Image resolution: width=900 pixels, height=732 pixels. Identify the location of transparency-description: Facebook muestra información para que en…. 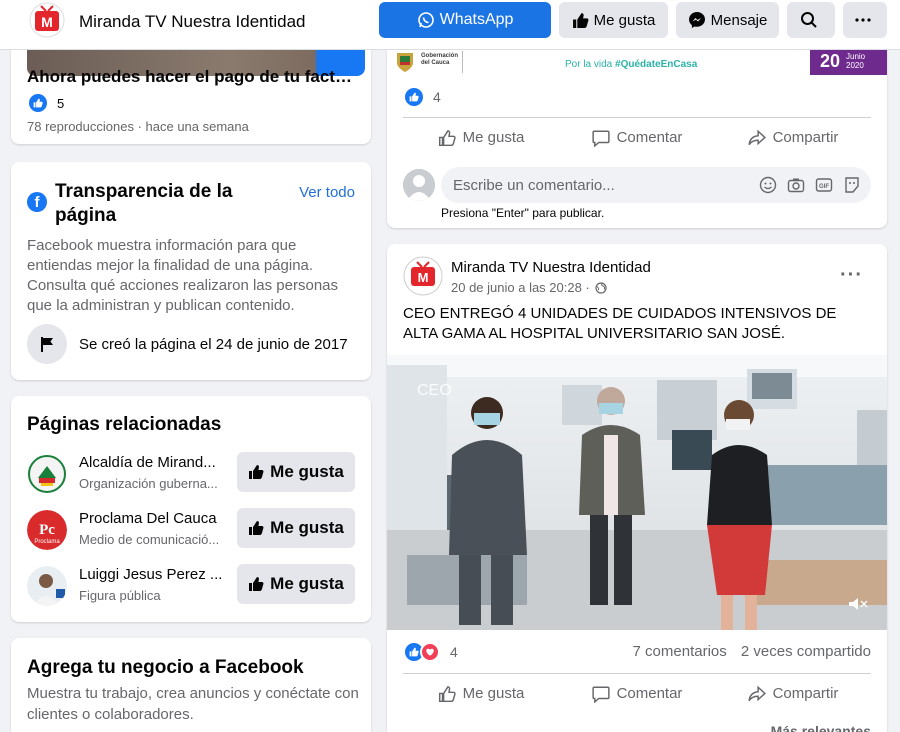
(183, 275).